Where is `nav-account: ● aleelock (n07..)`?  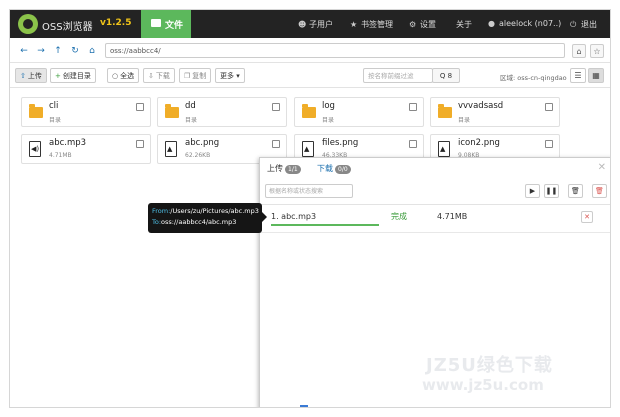
nav-account: ● aleelock (n07..) is located at coordinates (524, 23).